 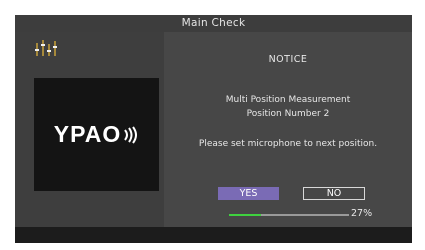 I want to click on progress-percent: 27%, so click(x=362, y=213).